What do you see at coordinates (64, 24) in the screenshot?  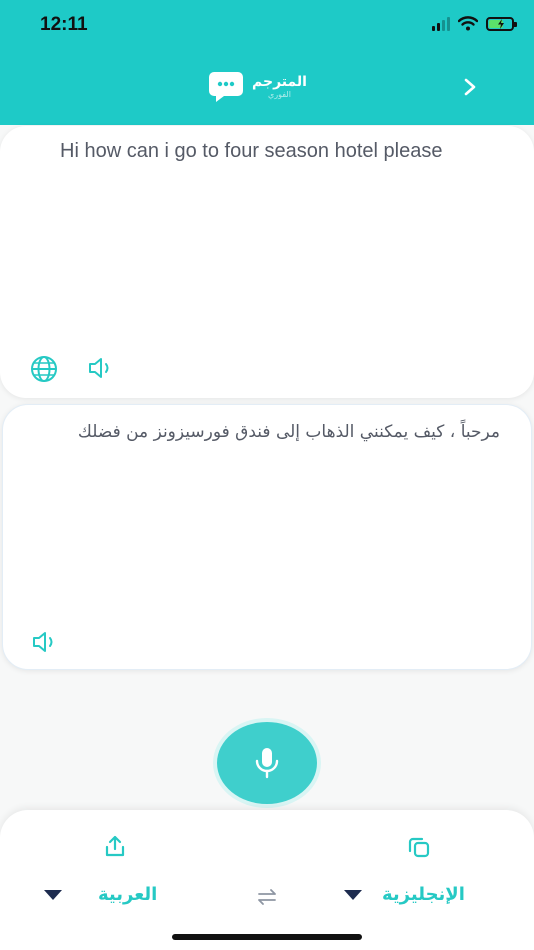 I see `status-time: 12:11` at bounding box center [64, 24].